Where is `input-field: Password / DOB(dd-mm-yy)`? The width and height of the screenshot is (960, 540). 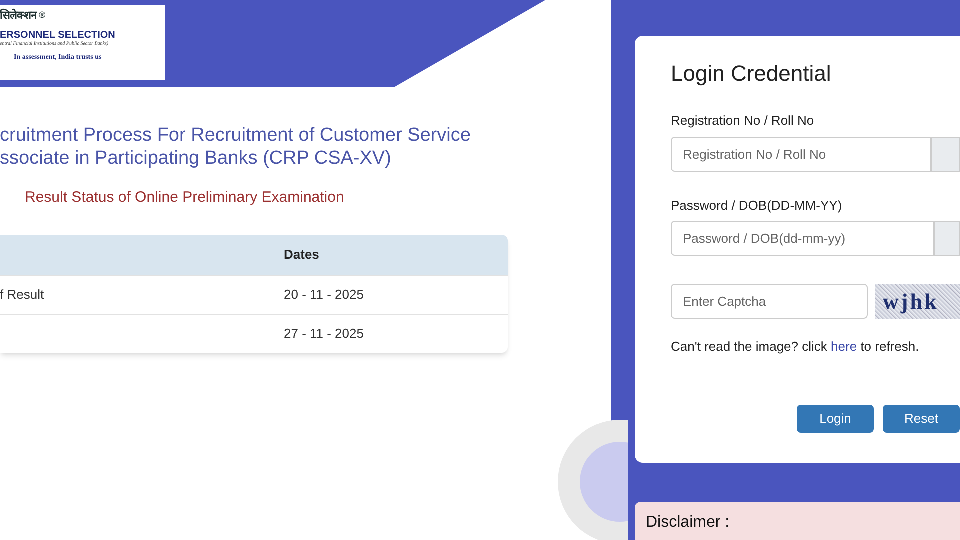 input-field: Password / DOB(dd-mm-yy) is located at coordinates (802, 238).